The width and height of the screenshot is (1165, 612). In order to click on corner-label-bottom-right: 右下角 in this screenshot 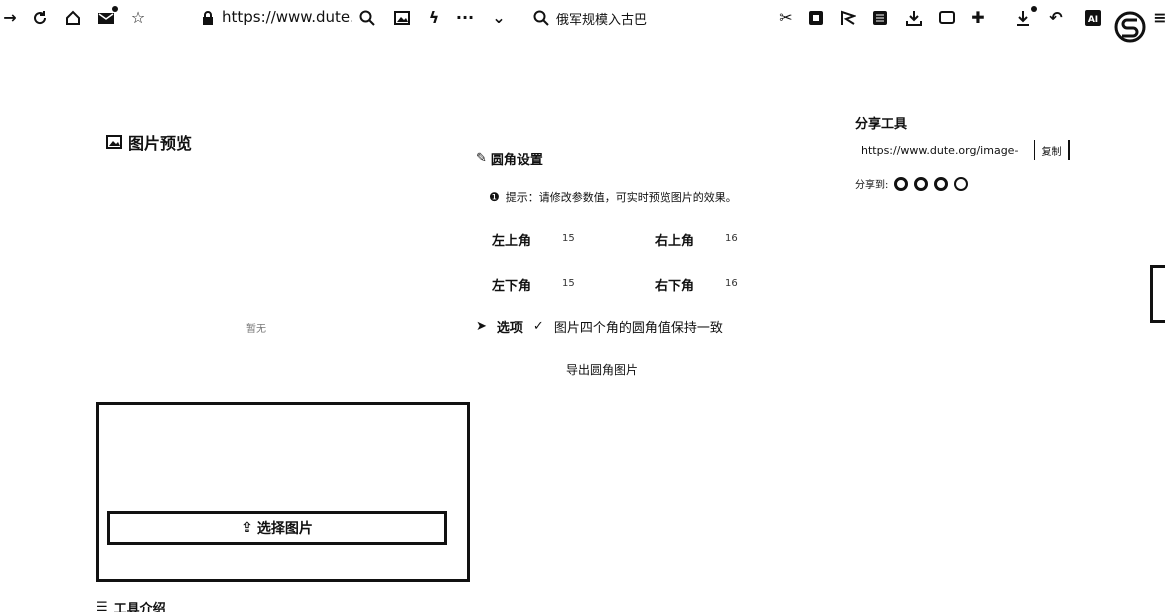, I will do `click(675, 286)`.